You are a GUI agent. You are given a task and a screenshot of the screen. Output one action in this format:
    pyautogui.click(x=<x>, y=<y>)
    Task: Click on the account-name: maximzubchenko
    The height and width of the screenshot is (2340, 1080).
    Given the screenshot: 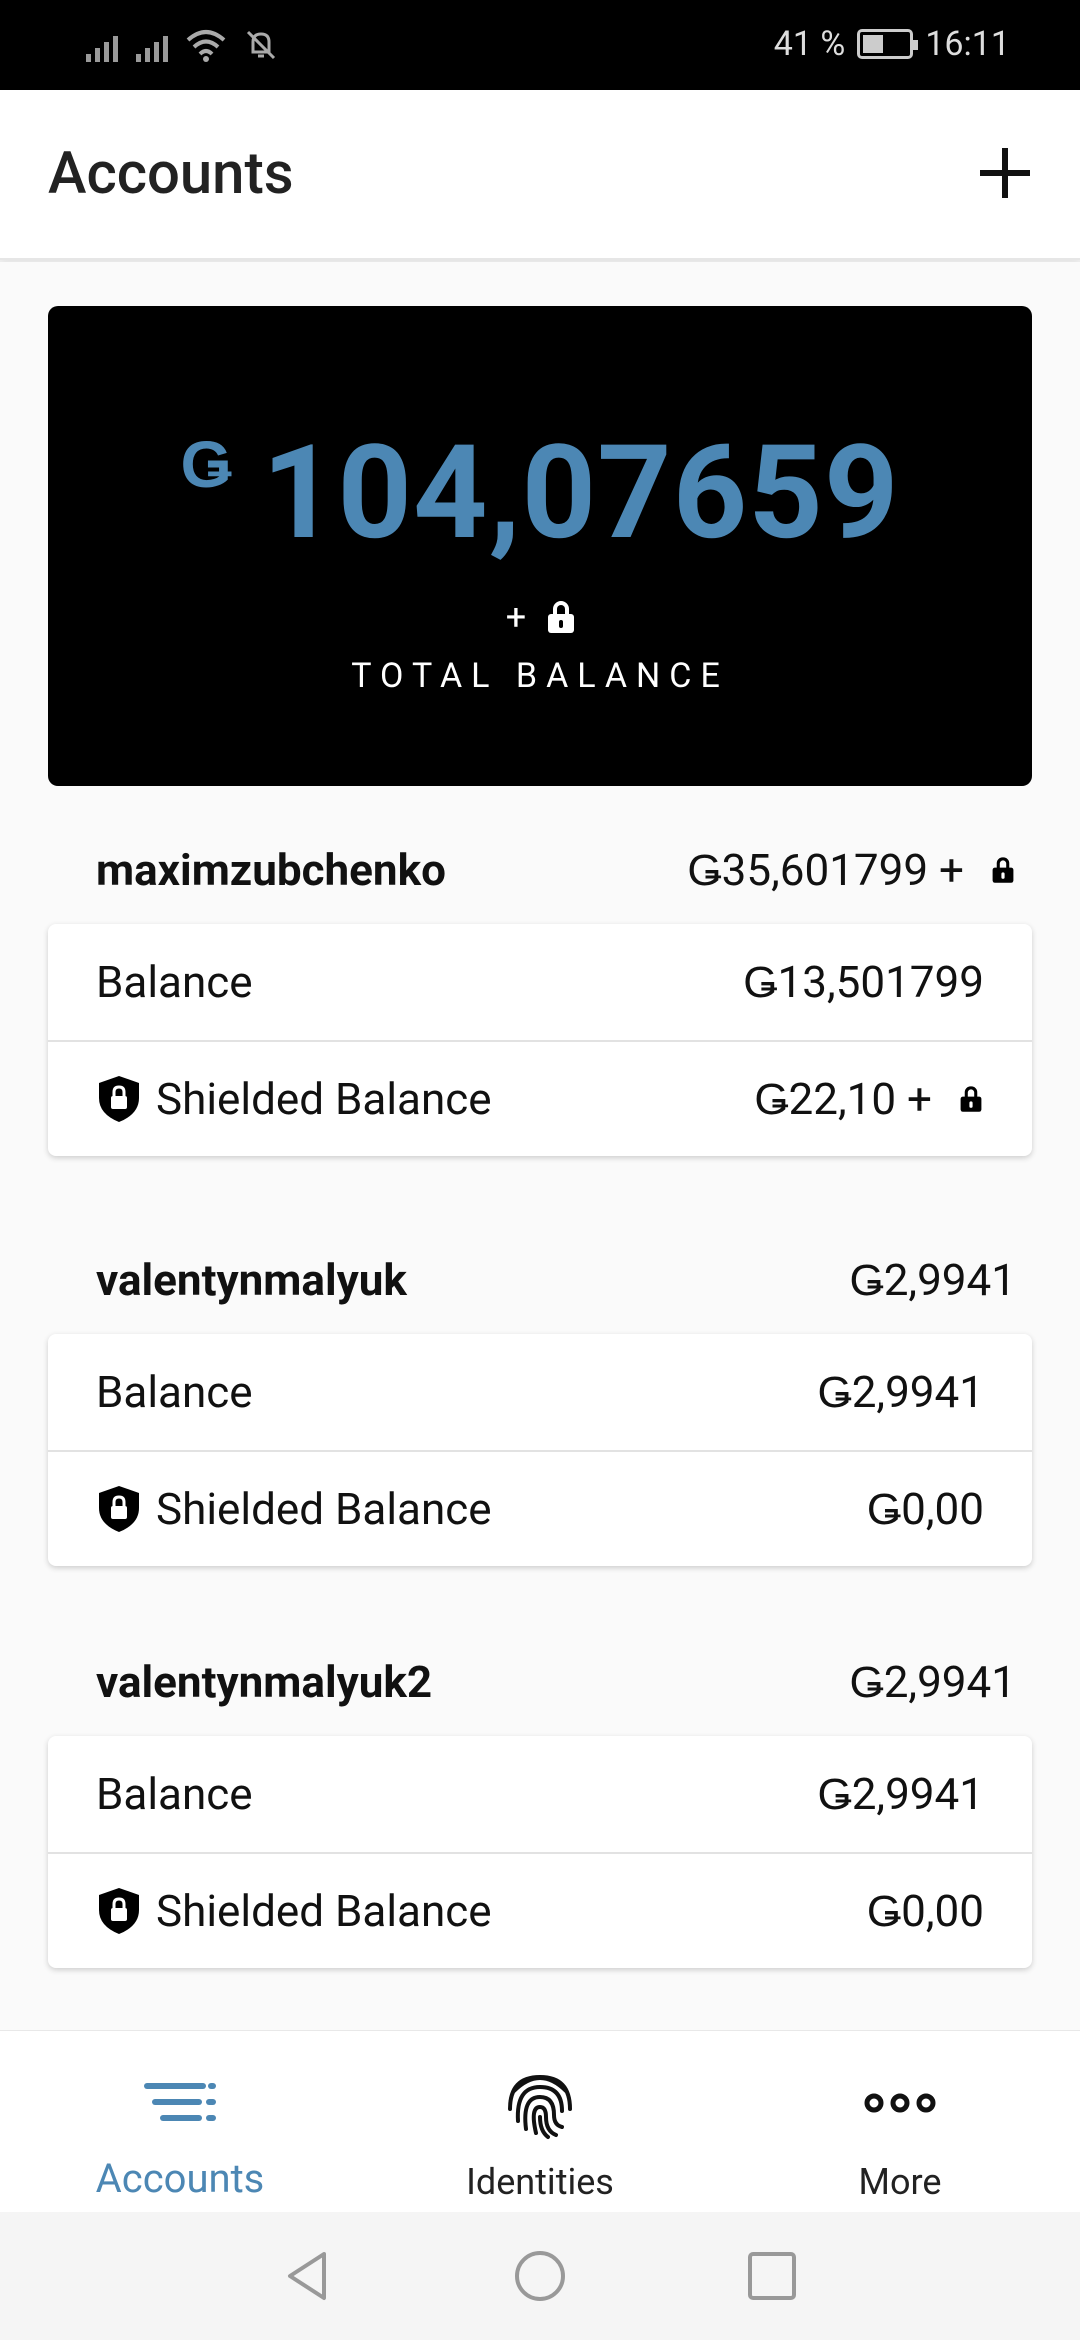 What is the action you would take?
    pyautogui.click(x=271, y=870)
    